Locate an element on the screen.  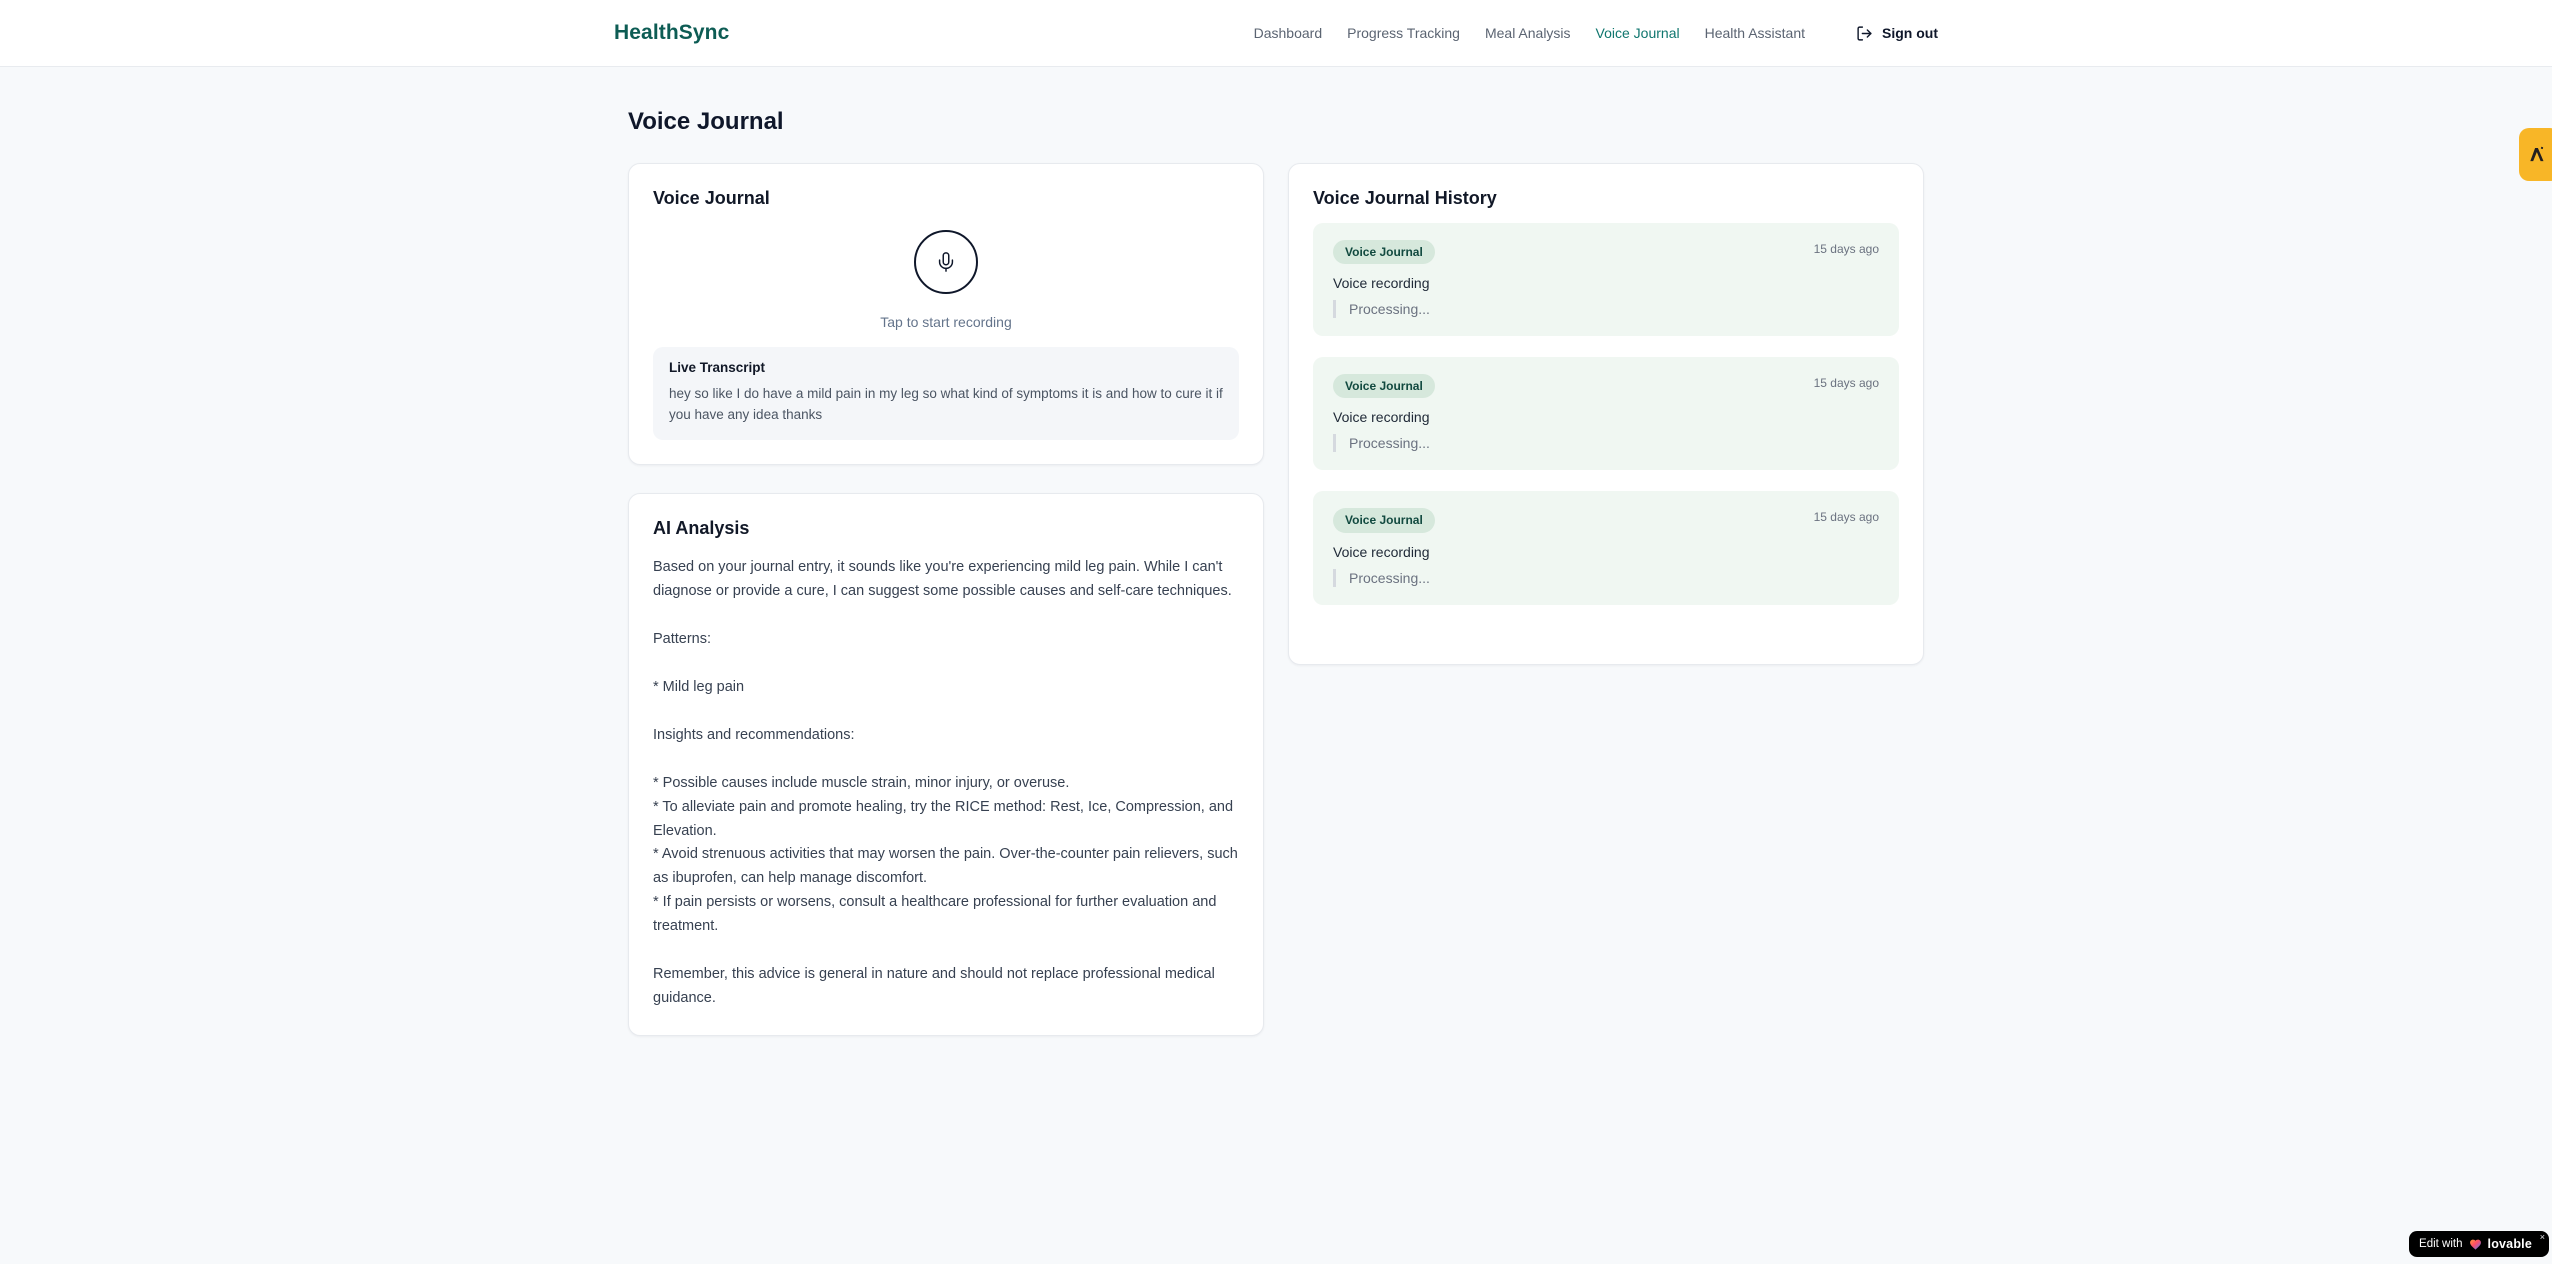
microphone-icon is located at coordinates (946, 262).